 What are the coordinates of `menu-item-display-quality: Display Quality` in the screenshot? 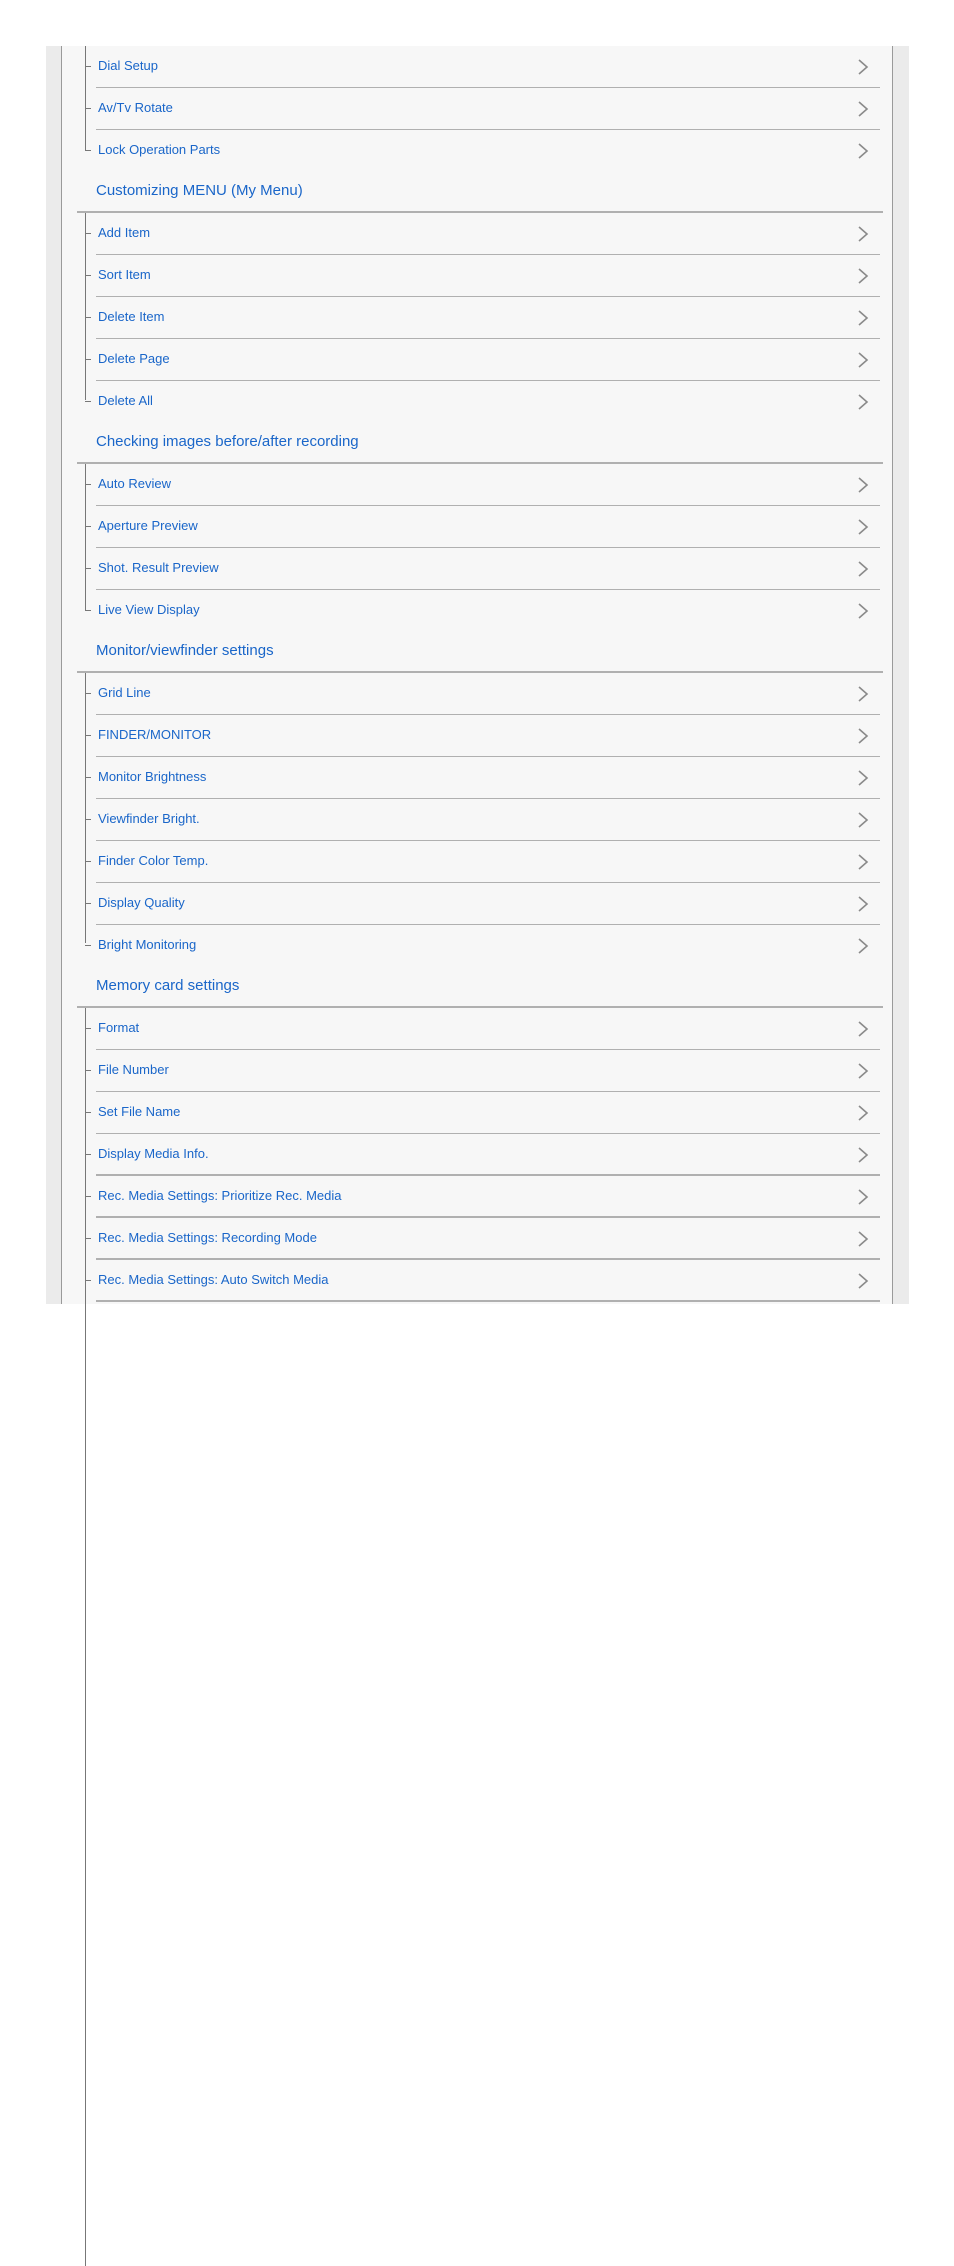 It's located at (482, 904).